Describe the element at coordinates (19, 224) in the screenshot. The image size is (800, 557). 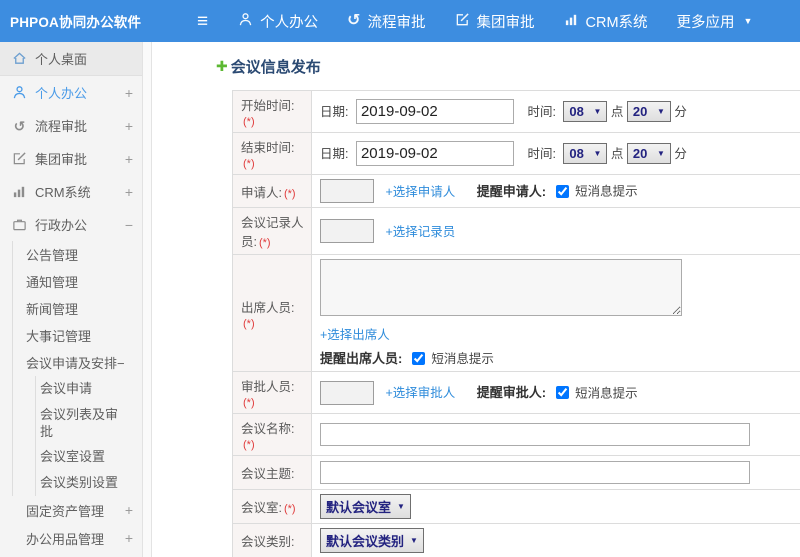
I see `briefcase-icon` at that location.